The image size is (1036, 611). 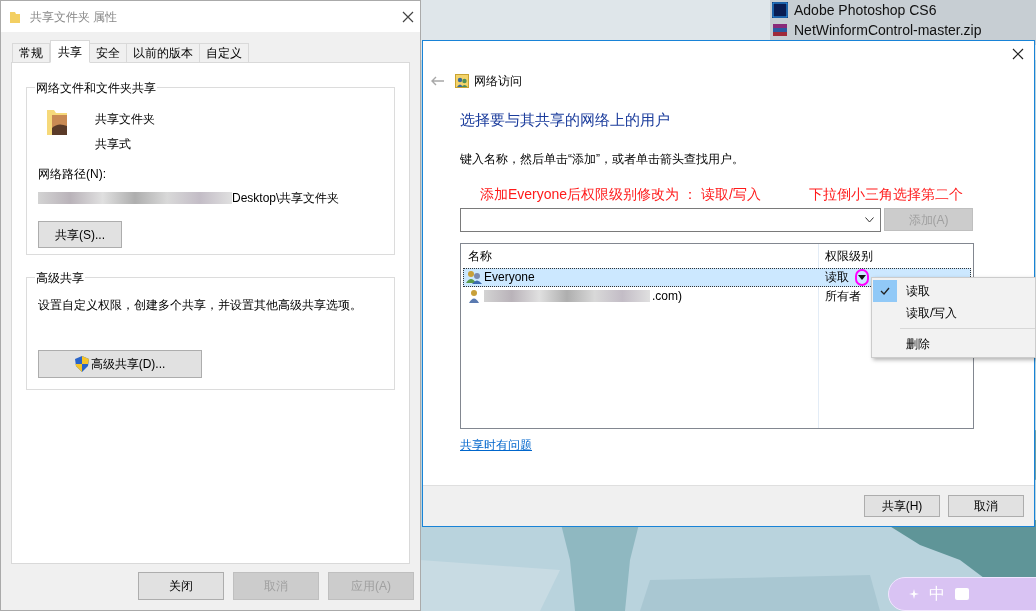 I want to click on chevron-down-icon, so click(x=869, y=219).